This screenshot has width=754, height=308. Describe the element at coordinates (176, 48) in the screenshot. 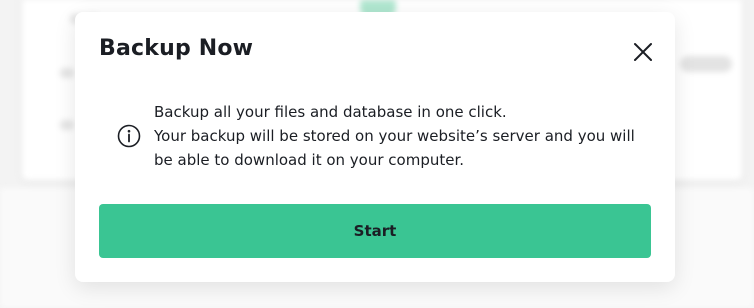

I see `modal-title: Backup Now` at that location.